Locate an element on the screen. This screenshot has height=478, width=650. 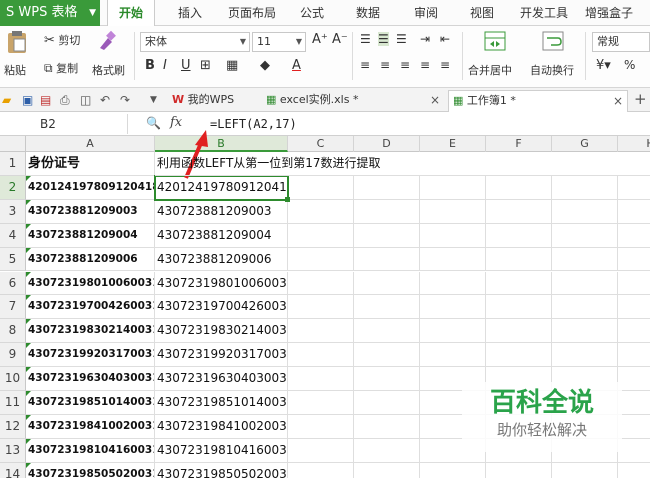
cell-b: 利用函数LEFT从第一位到第17数进行提取 is located at coordinates (355, 164).